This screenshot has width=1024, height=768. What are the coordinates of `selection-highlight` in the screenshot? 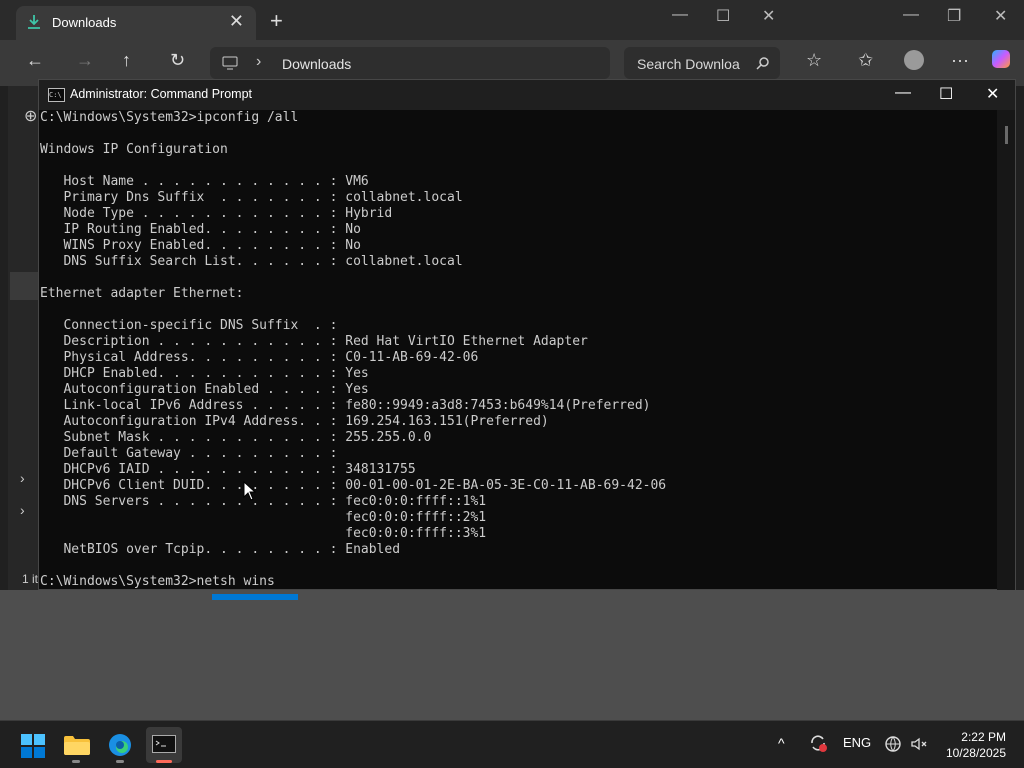 It's located at (255, 597).